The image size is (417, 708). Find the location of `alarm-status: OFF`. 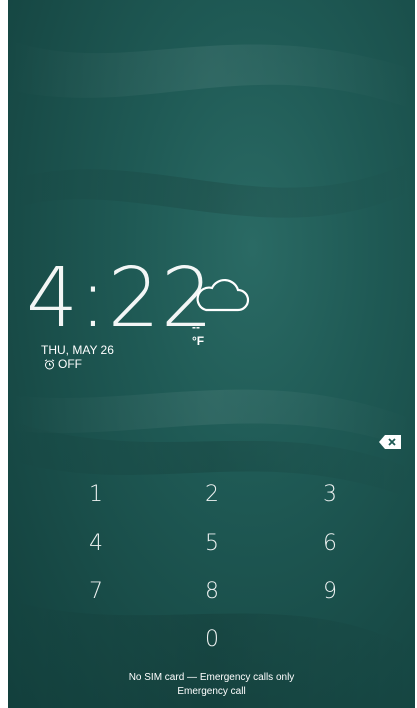

alarm-status: OFF is located at coordinates (63, 364).